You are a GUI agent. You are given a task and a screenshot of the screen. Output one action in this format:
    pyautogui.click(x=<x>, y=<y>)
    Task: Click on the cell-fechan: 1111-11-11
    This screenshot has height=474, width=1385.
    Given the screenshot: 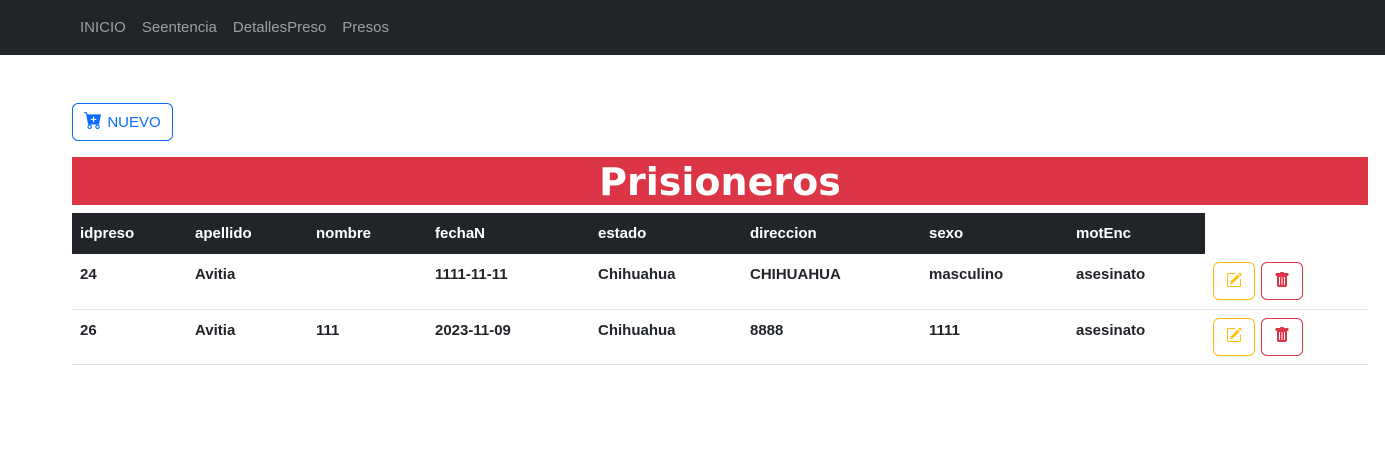 What is the action you would take?
    pyautogui.click(x=508, y=282)
    